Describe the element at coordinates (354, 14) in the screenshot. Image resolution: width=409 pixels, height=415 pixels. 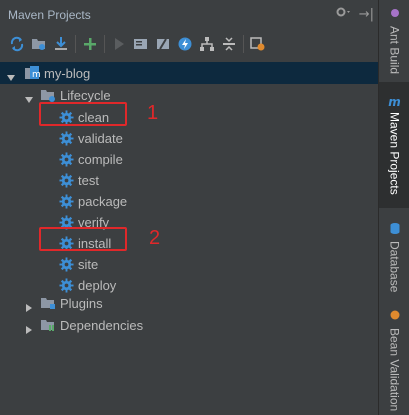
I see `title-tools: →|` at that location.